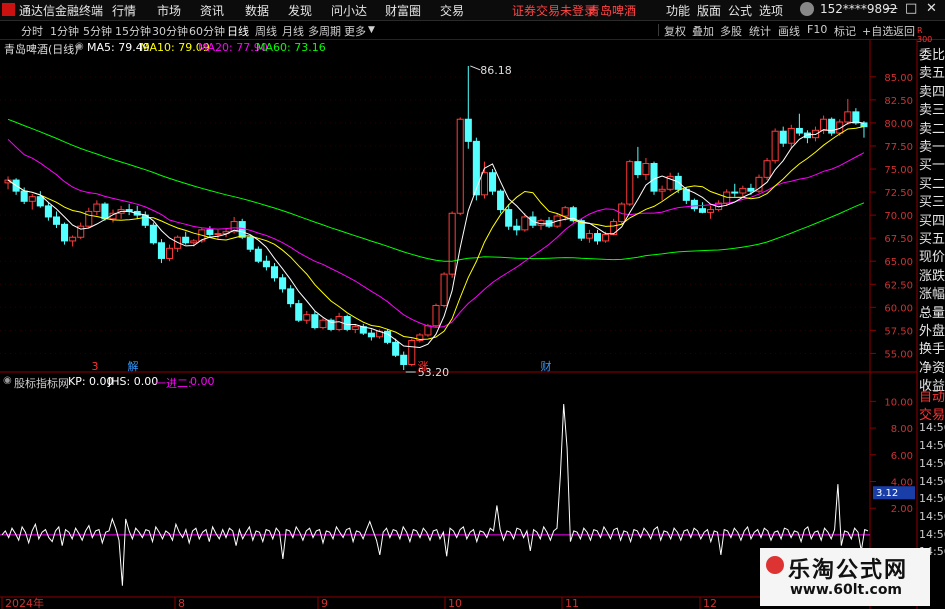 Image resolution: width=945 pixels, height=609 pixels. I want to click on side-panel-label: 卖一, so click(932, 147).